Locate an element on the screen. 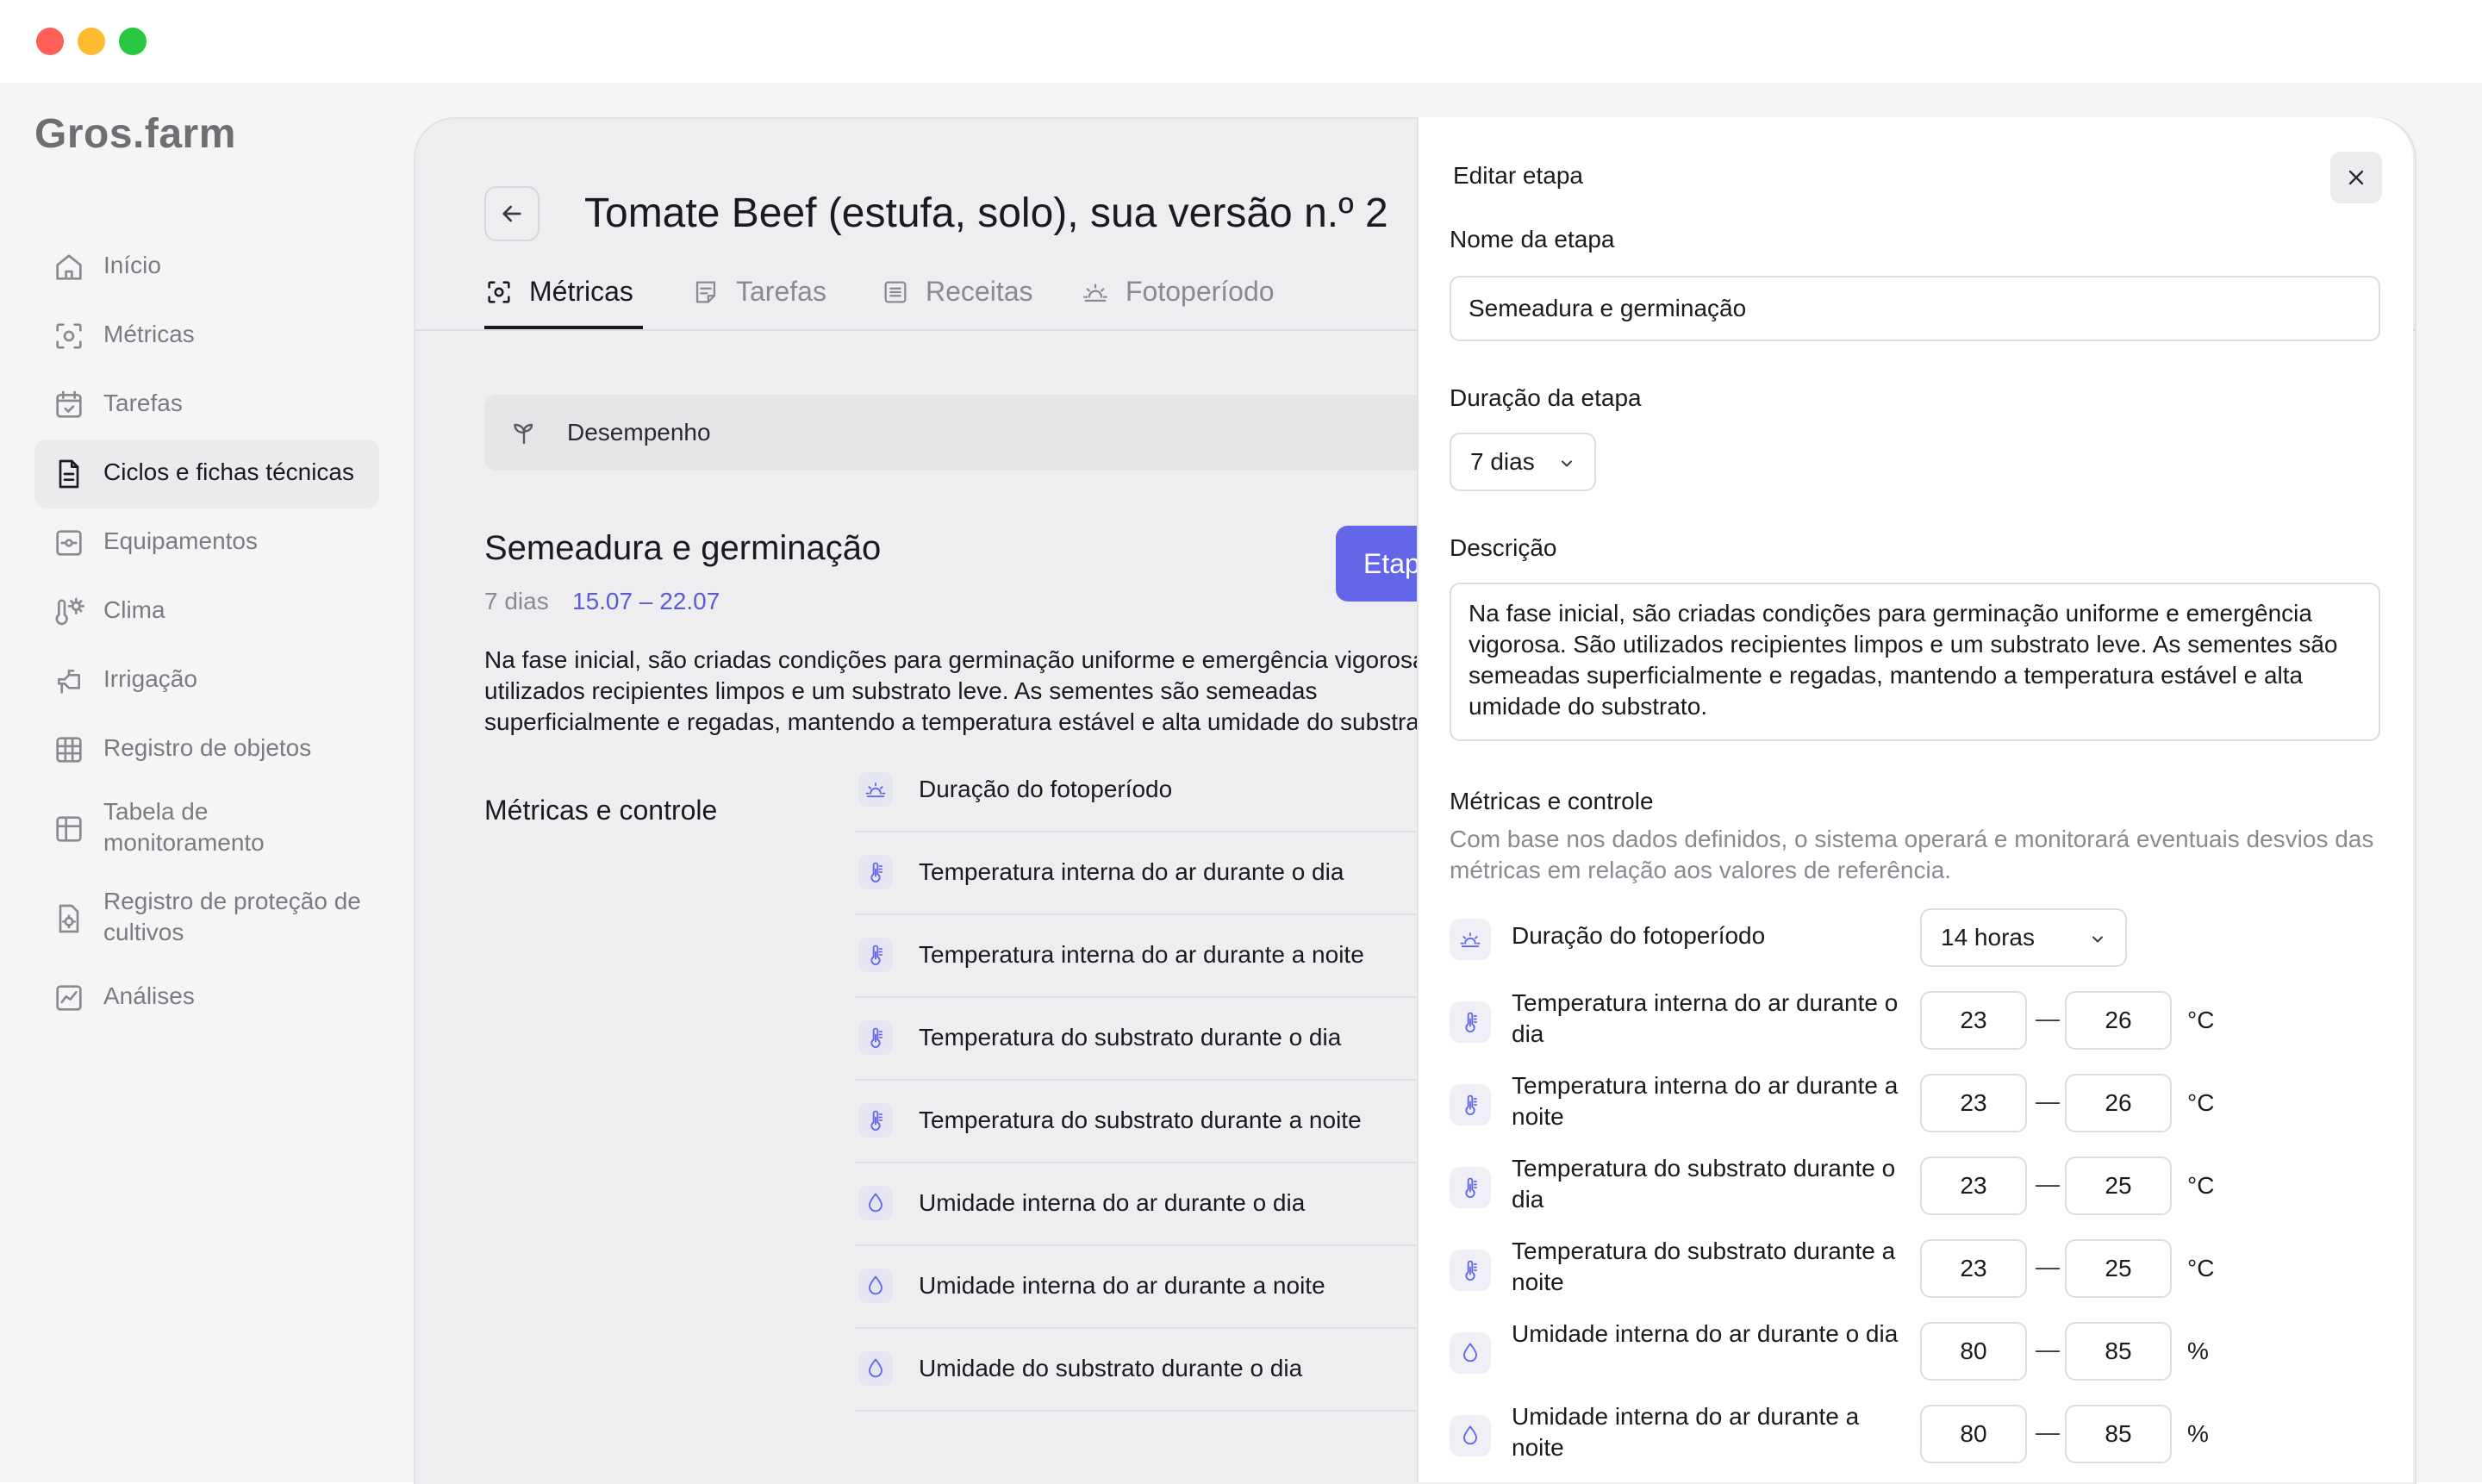 The height and width of the screenshot is (1484, 2482). sidebar-item-registro-protecao: Registro de proteção de cultivos is located at coordinates (206, 919).